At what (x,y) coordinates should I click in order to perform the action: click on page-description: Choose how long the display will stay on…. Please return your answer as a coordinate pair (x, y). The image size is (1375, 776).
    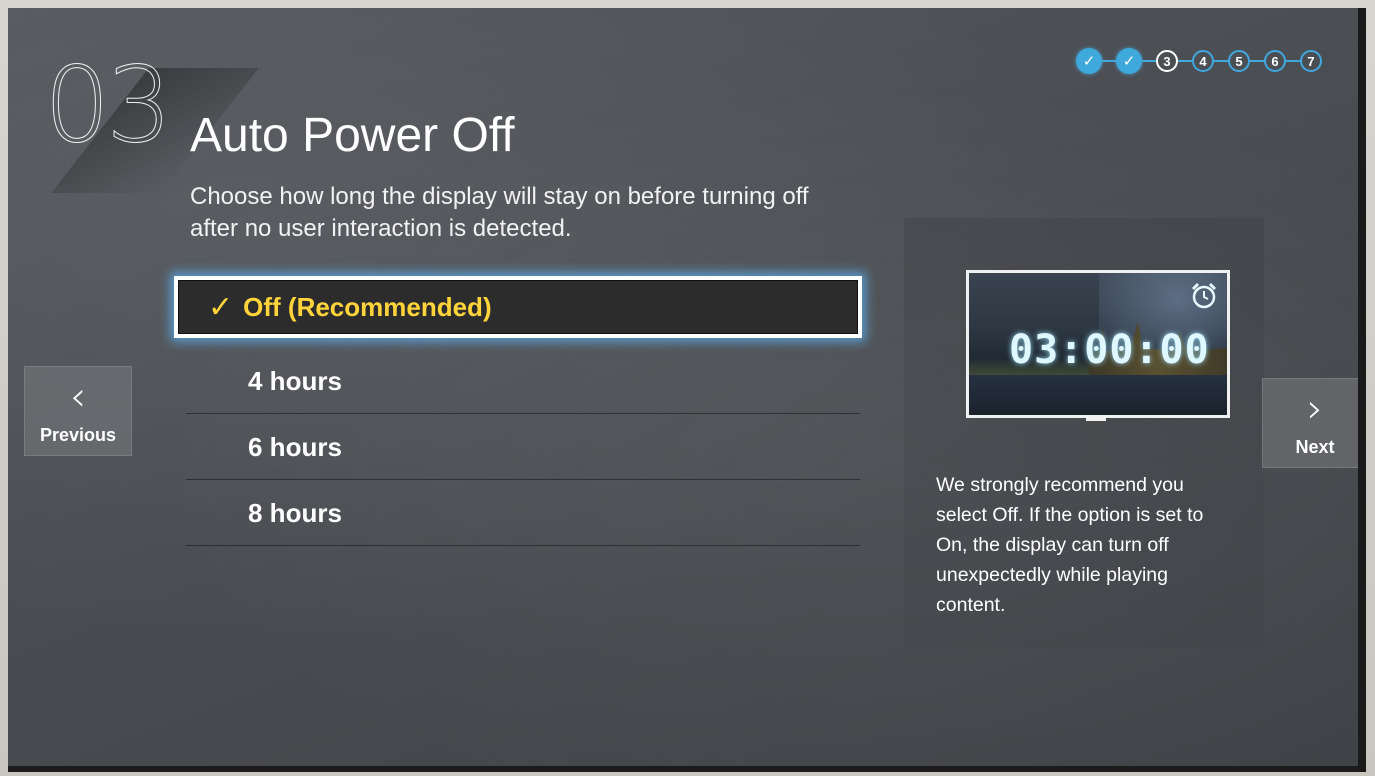
    Looking at the image, I should click on (499, 212).